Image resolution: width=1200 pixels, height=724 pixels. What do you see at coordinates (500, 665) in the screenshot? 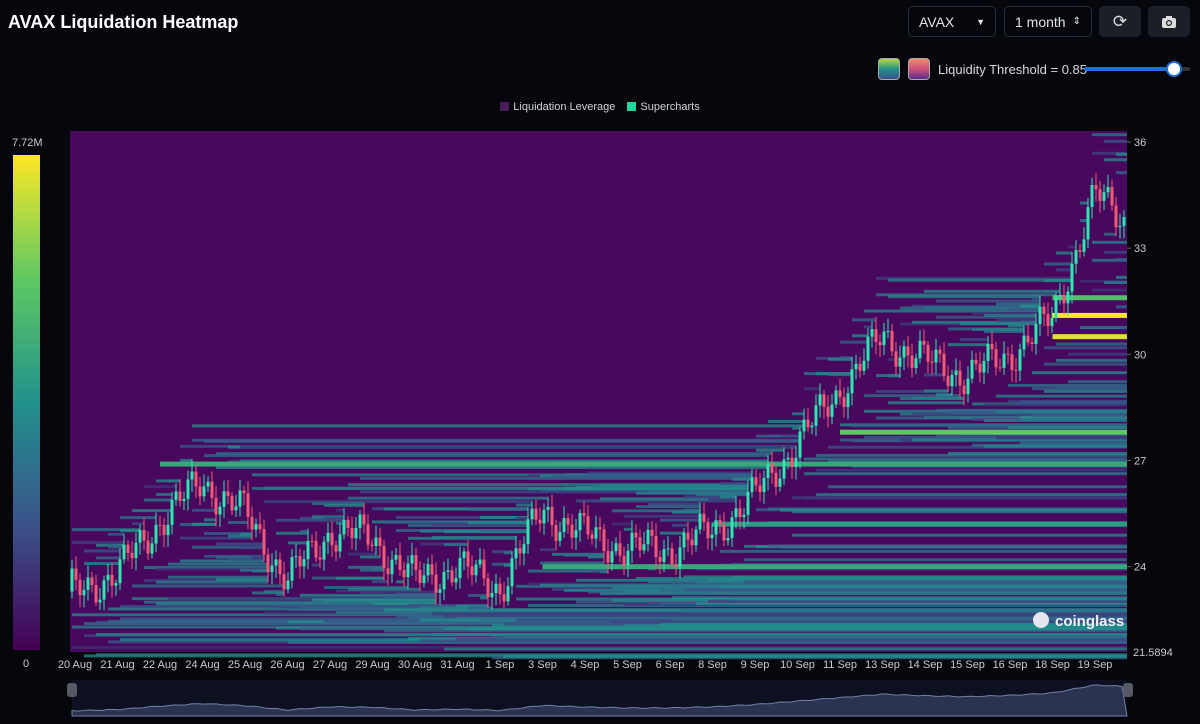
I see `x-tick-label: 1 Sep` at bounding box center [500, 665].